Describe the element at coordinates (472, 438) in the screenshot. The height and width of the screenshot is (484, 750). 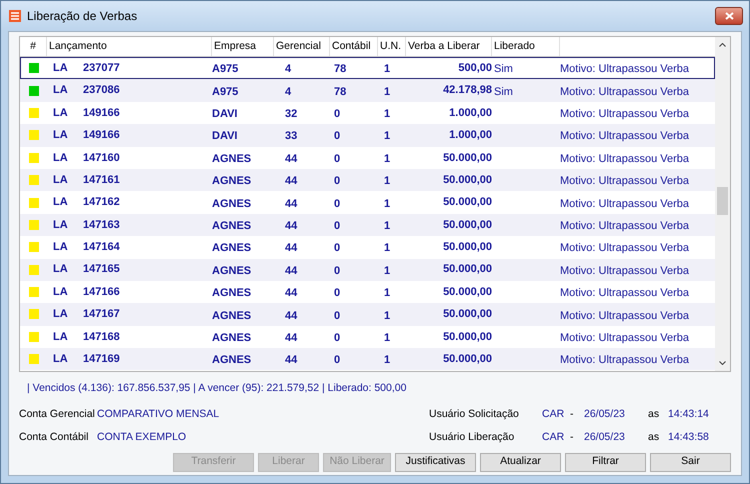
I see `field-label: Usuário Liberação` at that location.